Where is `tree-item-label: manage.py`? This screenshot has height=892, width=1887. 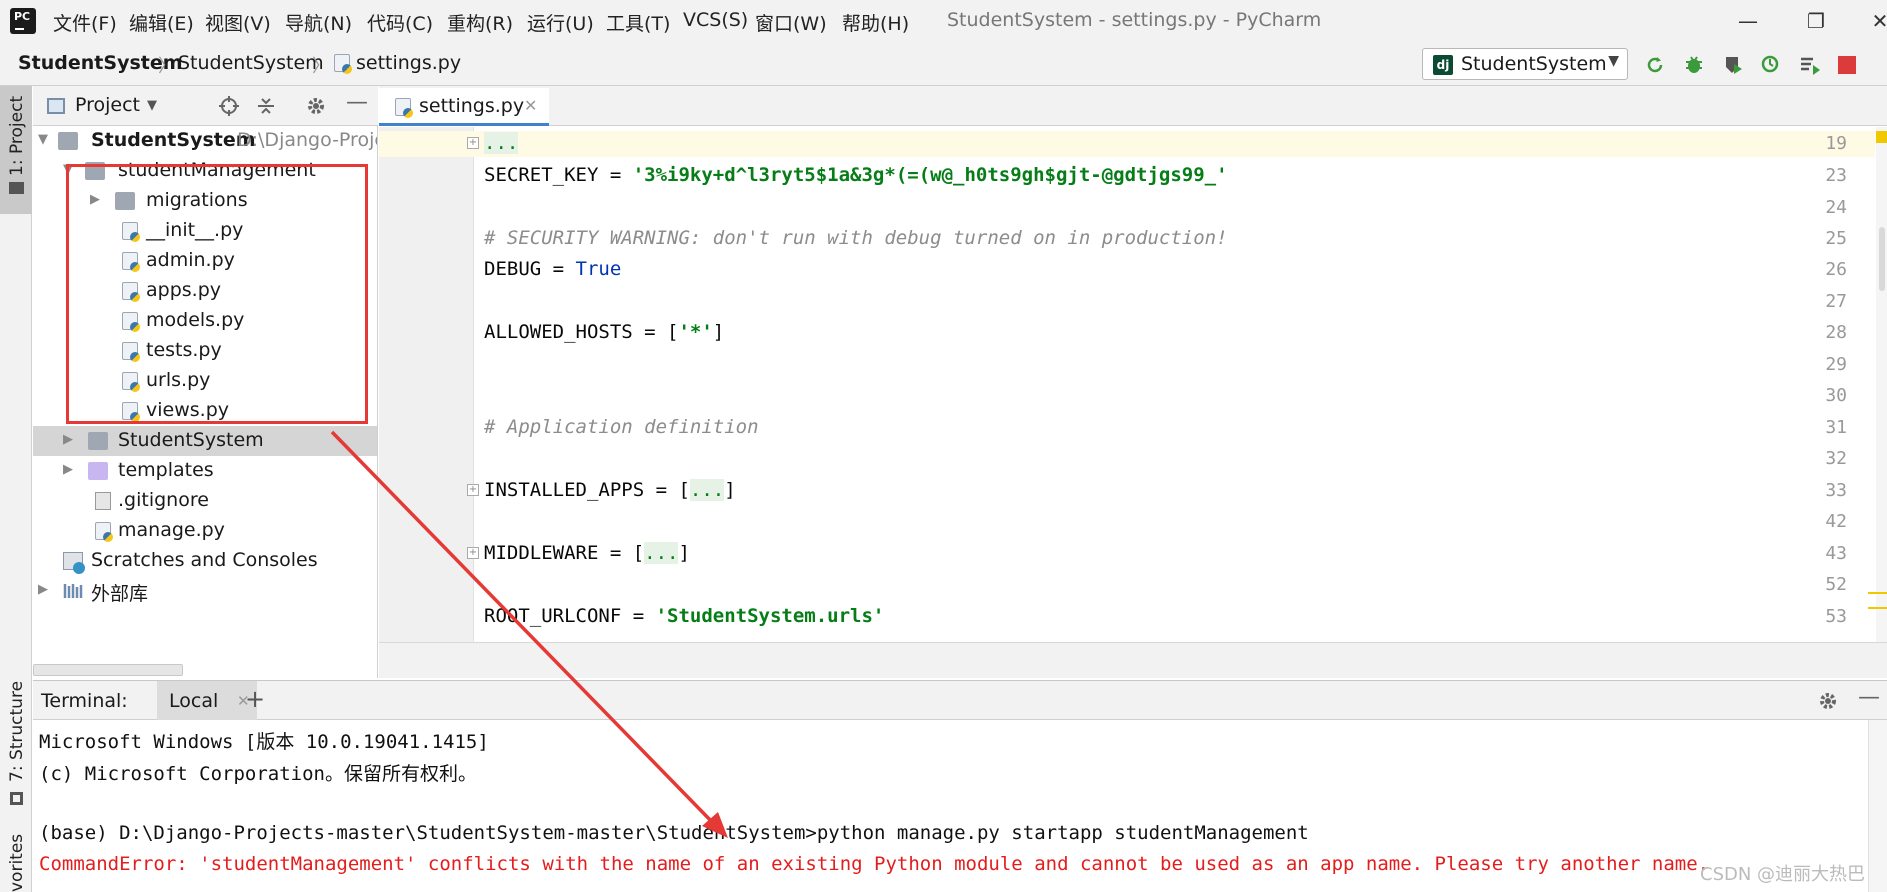
tree-item-label: manage.py is located at coordinates (171, 530).